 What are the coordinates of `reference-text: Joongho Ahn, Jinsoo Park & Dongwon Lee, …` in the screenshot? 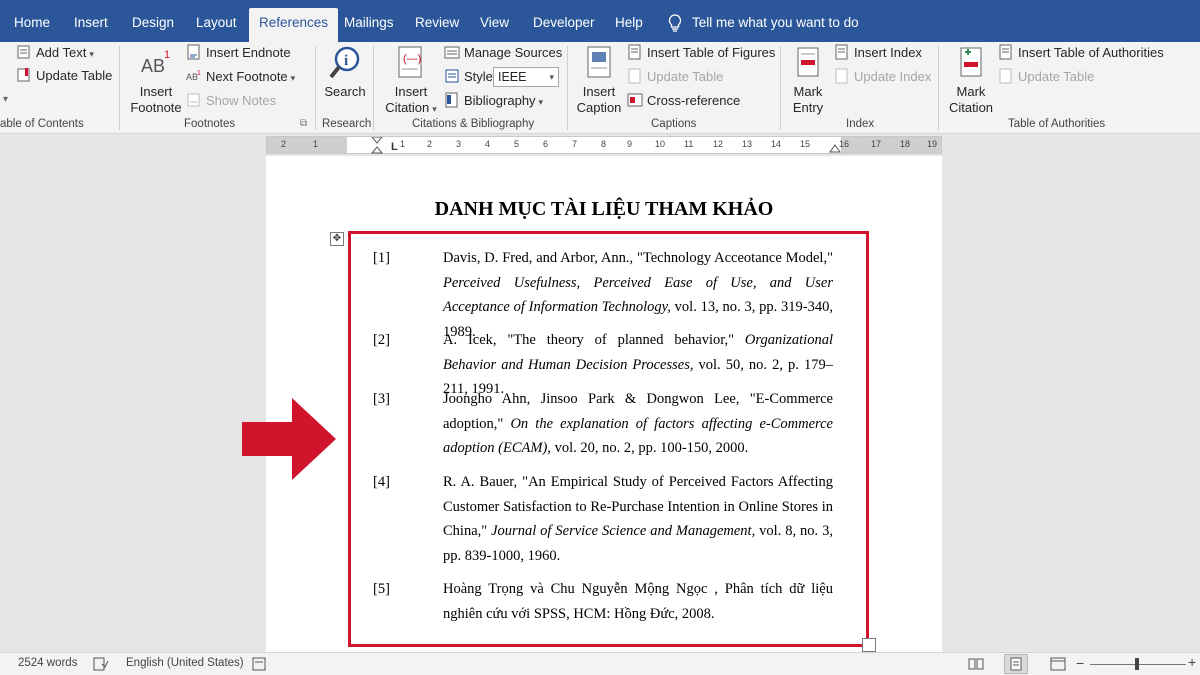 It's located at (638, 423).